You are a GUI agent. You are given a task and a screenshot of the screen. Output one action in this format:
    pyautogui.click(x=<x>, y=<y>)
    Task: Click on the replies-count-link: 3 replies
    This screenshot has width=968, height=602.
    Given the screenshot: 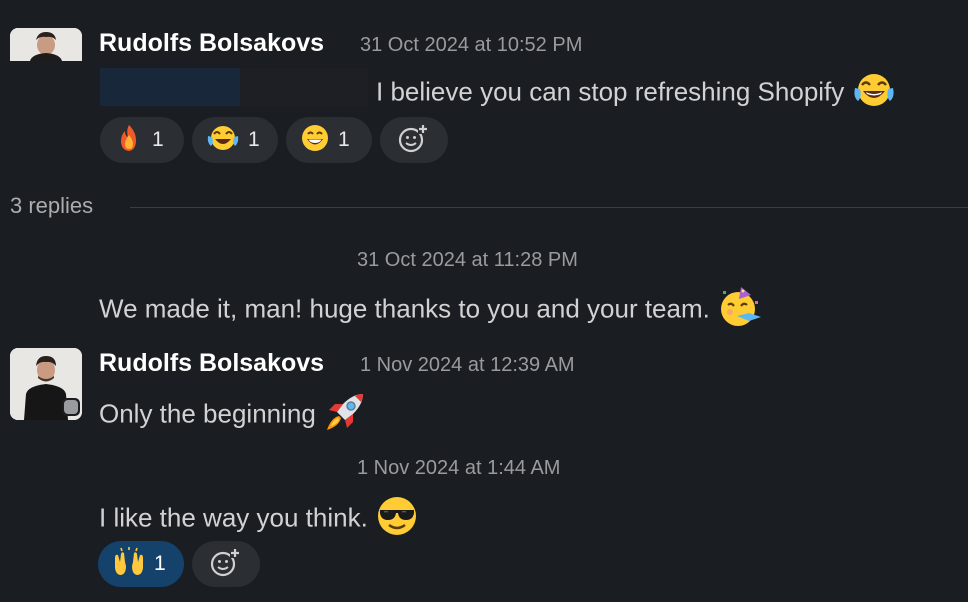 What is the action you would take?
    pyautogui.click(x=51, y=206)
    